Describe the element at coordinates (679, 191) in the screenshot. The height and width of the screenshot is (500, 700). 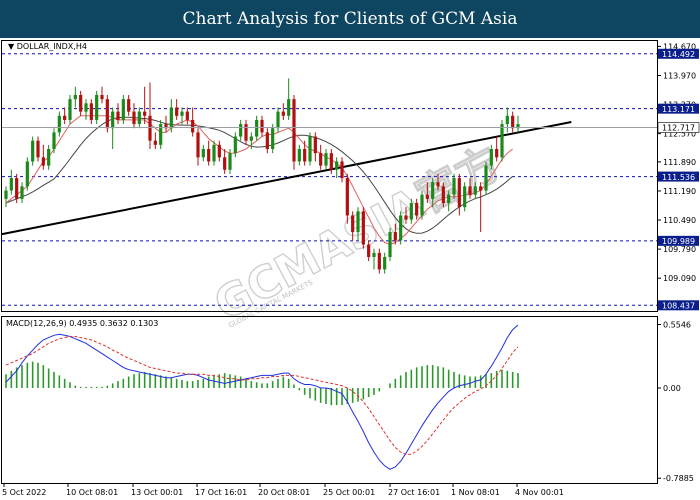
I see `price-tick-label: 111.190` at that location.